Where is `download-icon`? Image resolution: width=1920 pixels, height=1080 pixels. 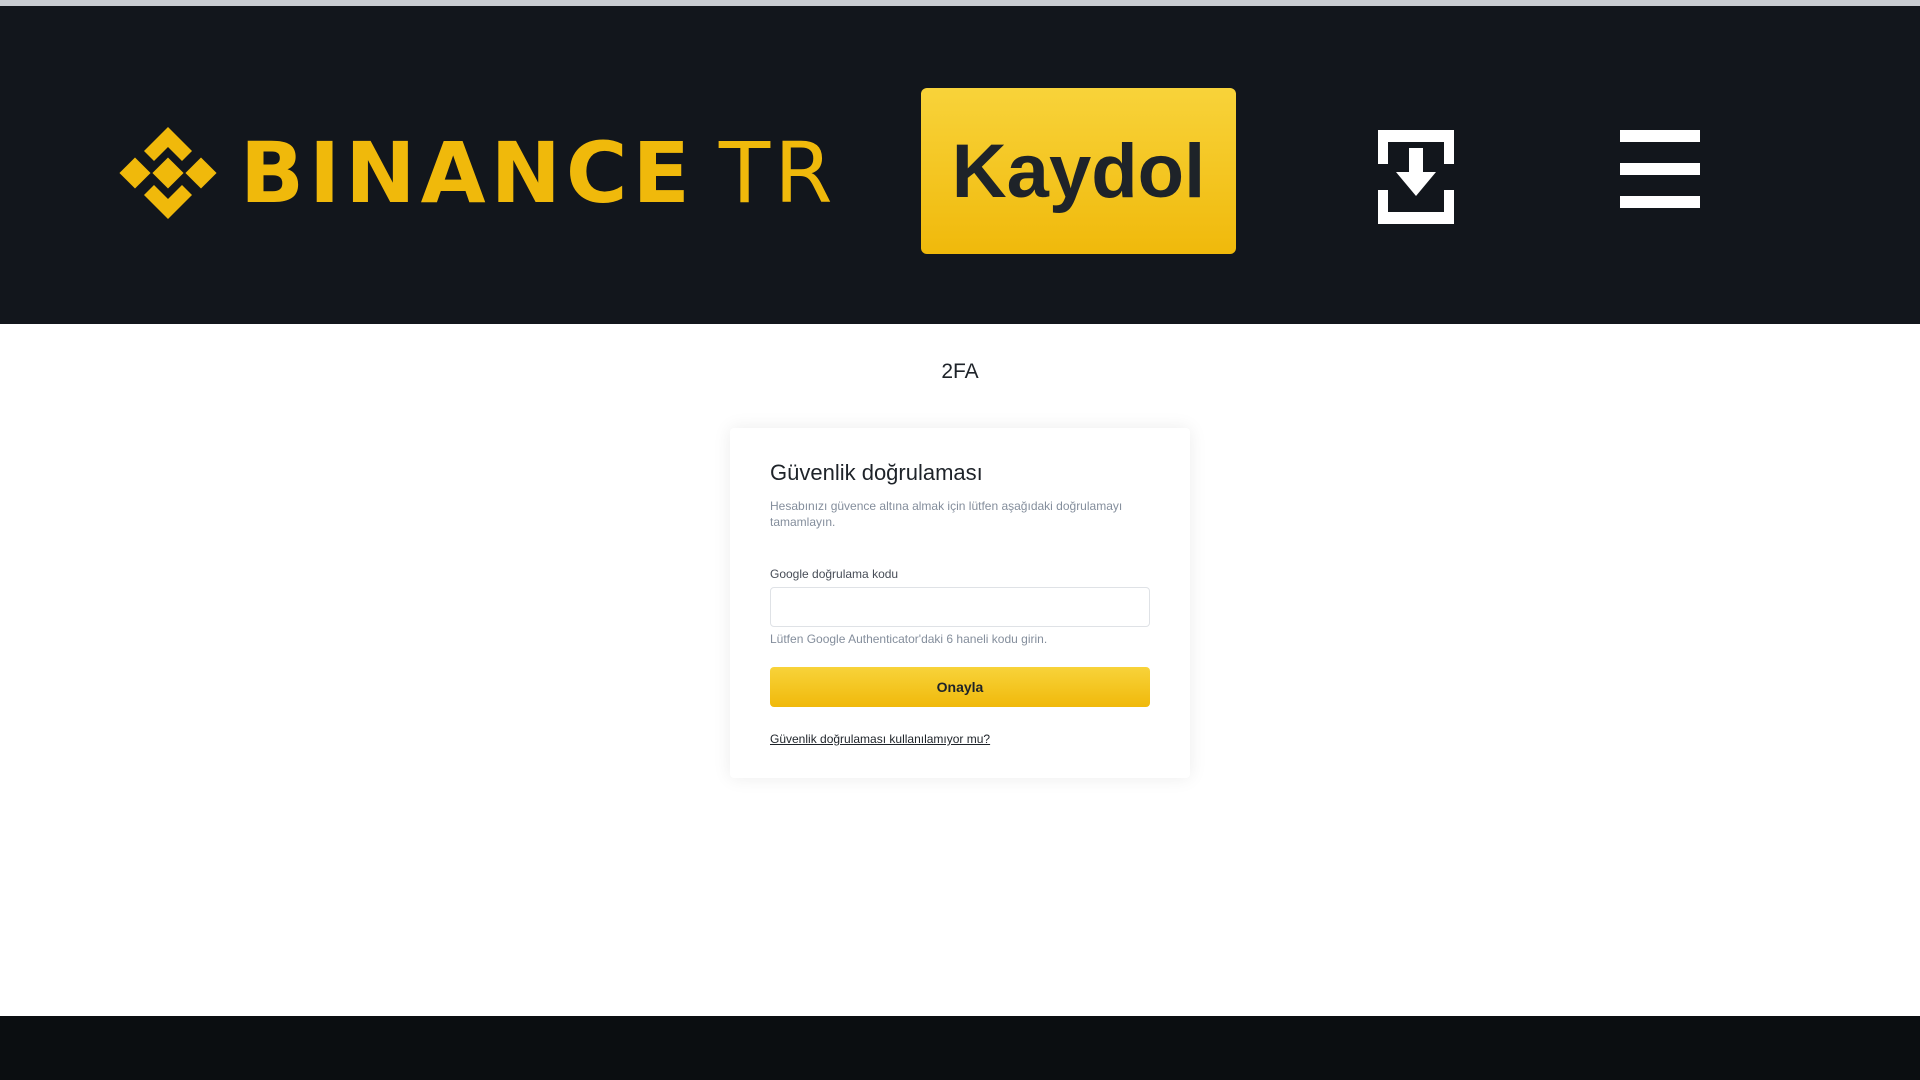 download-icon is located at coordinates (1416, 177).